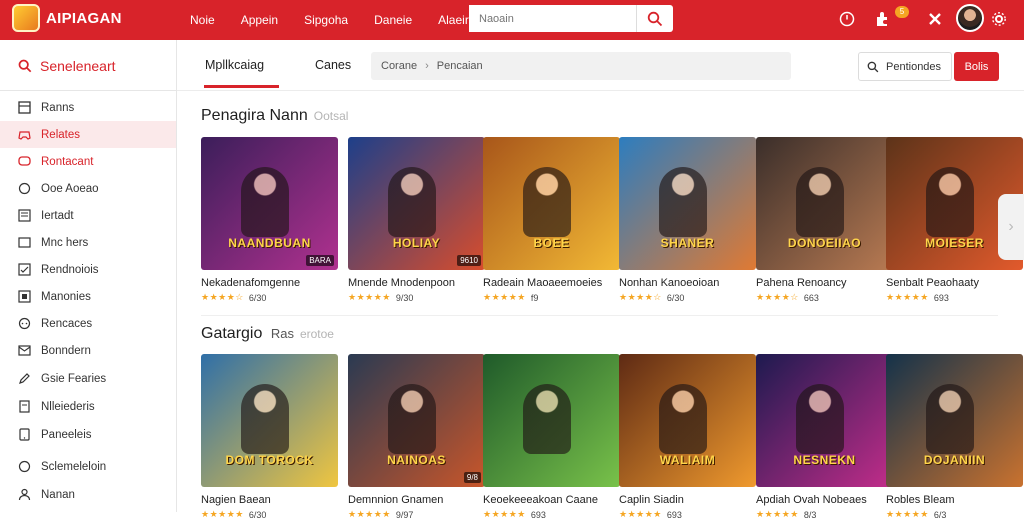  Describe the element at coordinates (824, 283) in the screenshot. I see `game-title: Pahena Renoancy` at that location.